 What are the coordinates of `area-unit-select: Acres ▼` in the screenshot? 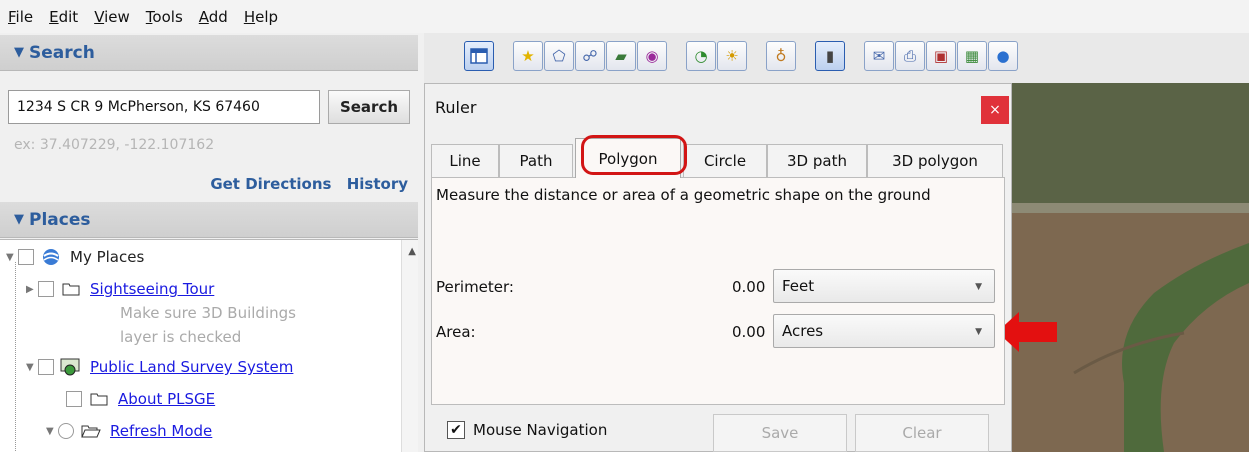 It's located at (884, 331).